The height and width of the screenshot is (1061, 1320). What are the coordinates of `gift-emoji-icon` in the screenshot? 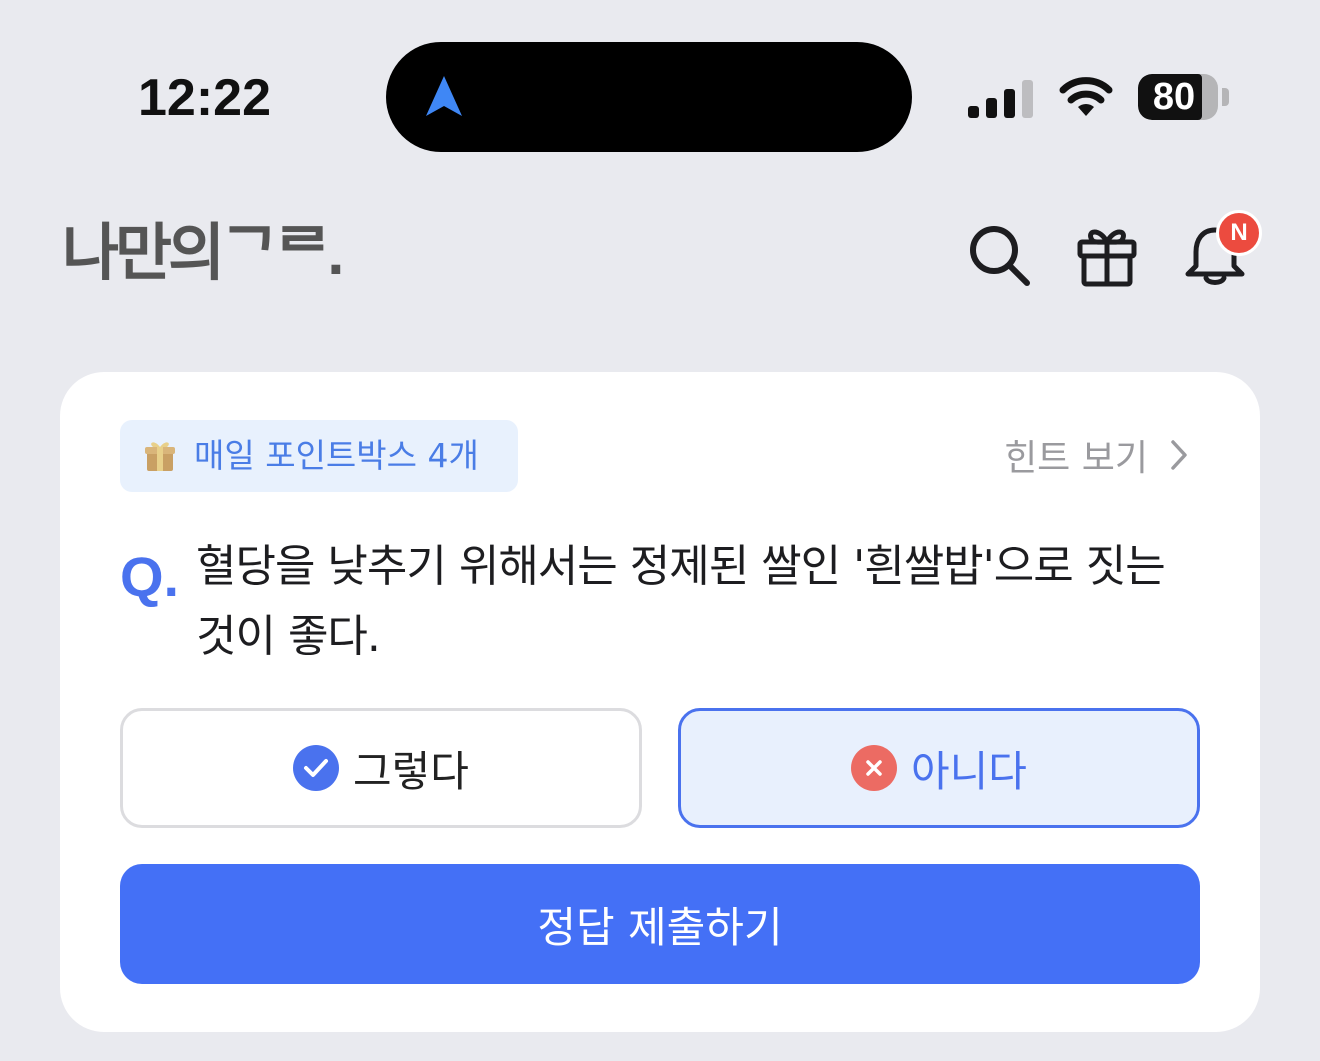 It's located at (160, 456).